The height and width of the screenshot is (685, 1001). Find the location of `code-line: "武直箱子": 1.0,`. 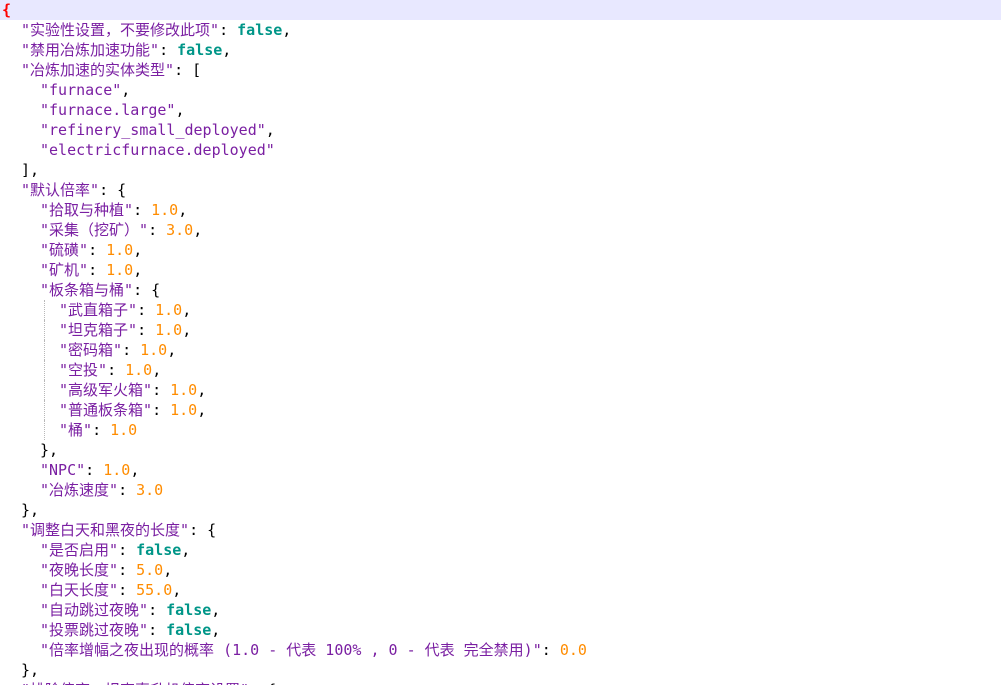

code-line: "武直箱子": 1.0, is located at coordinates (500, 310).